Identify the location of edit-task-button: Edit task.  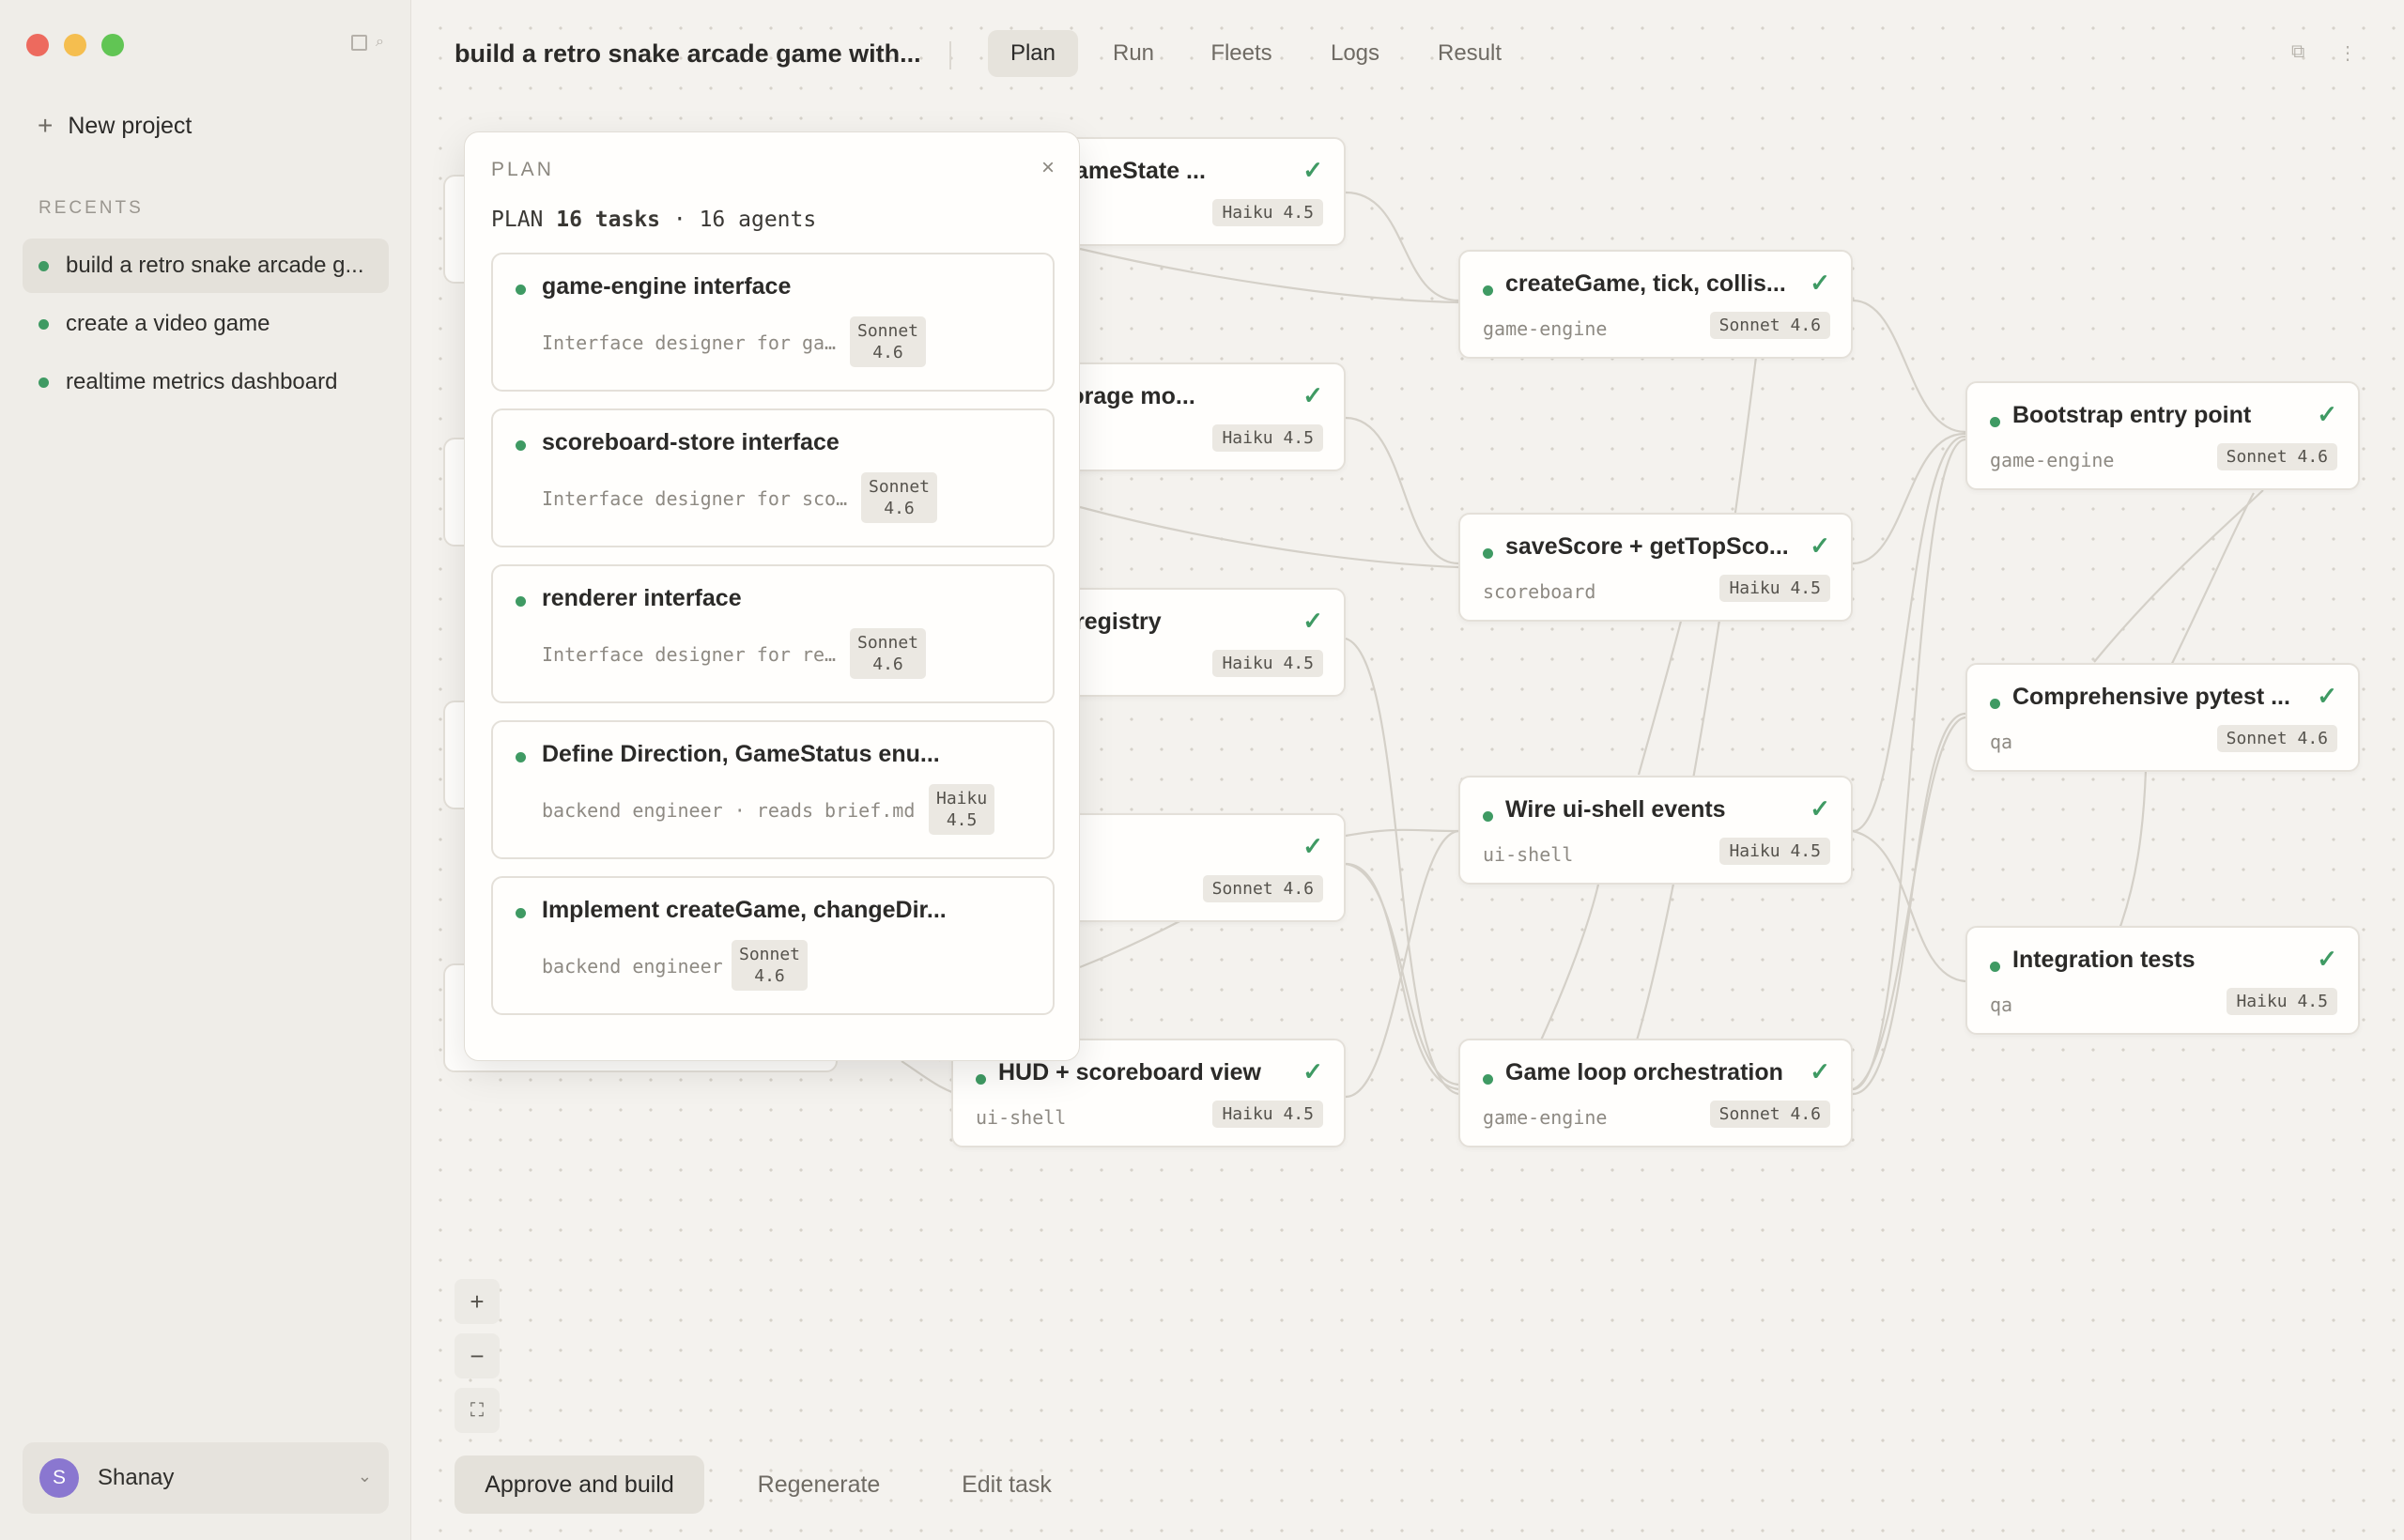
(1007, 1484).